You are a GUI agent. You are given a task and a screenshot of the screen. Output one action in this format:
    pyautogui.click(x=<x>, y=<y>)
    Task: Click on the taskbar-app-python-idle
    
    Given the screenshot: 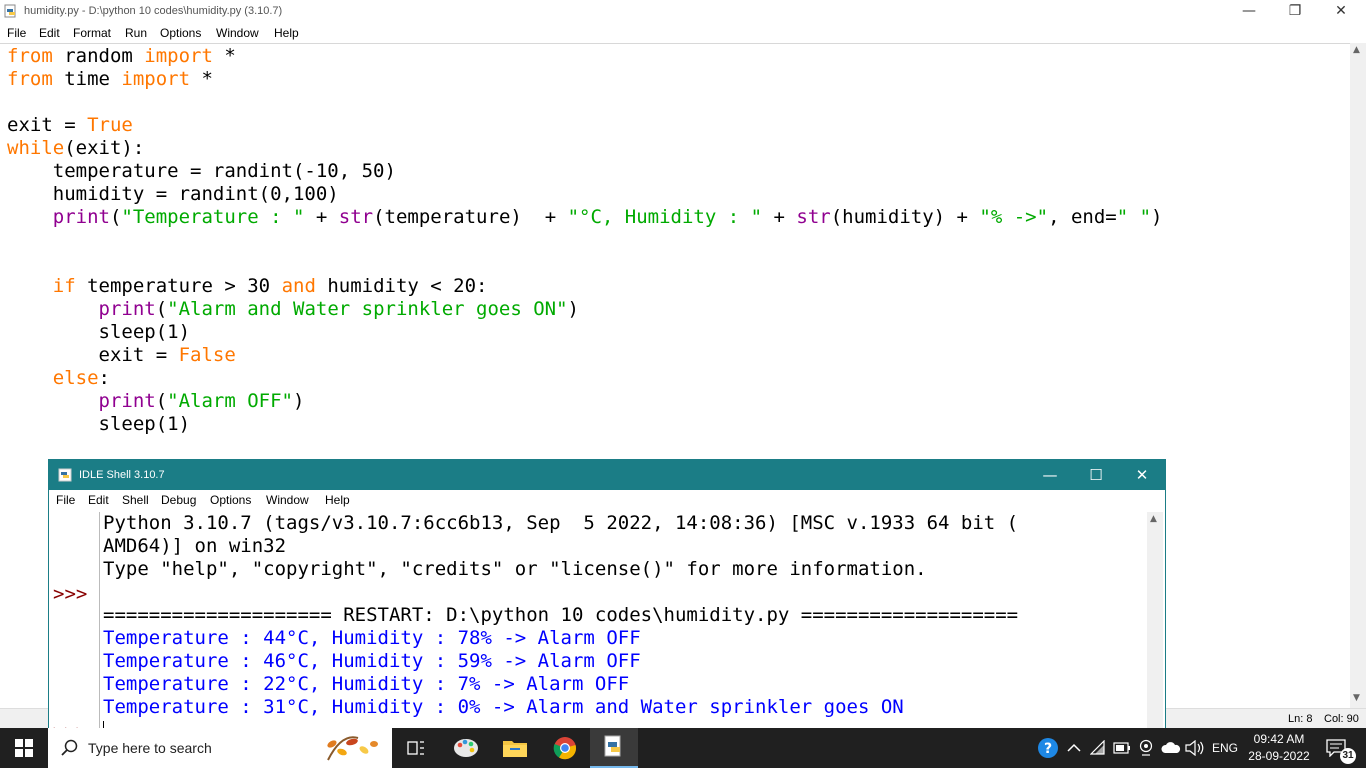 What is the action you would take?
    pyautogui.click(x=614, y=748)
    